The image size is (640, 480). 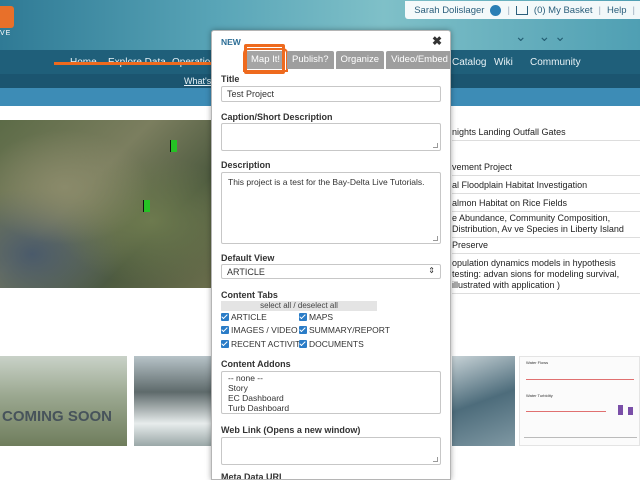 What do you see at coordinates (331, 388) in the screenshot?
I see `addon-option: Story` at bounding box center [331, 388].